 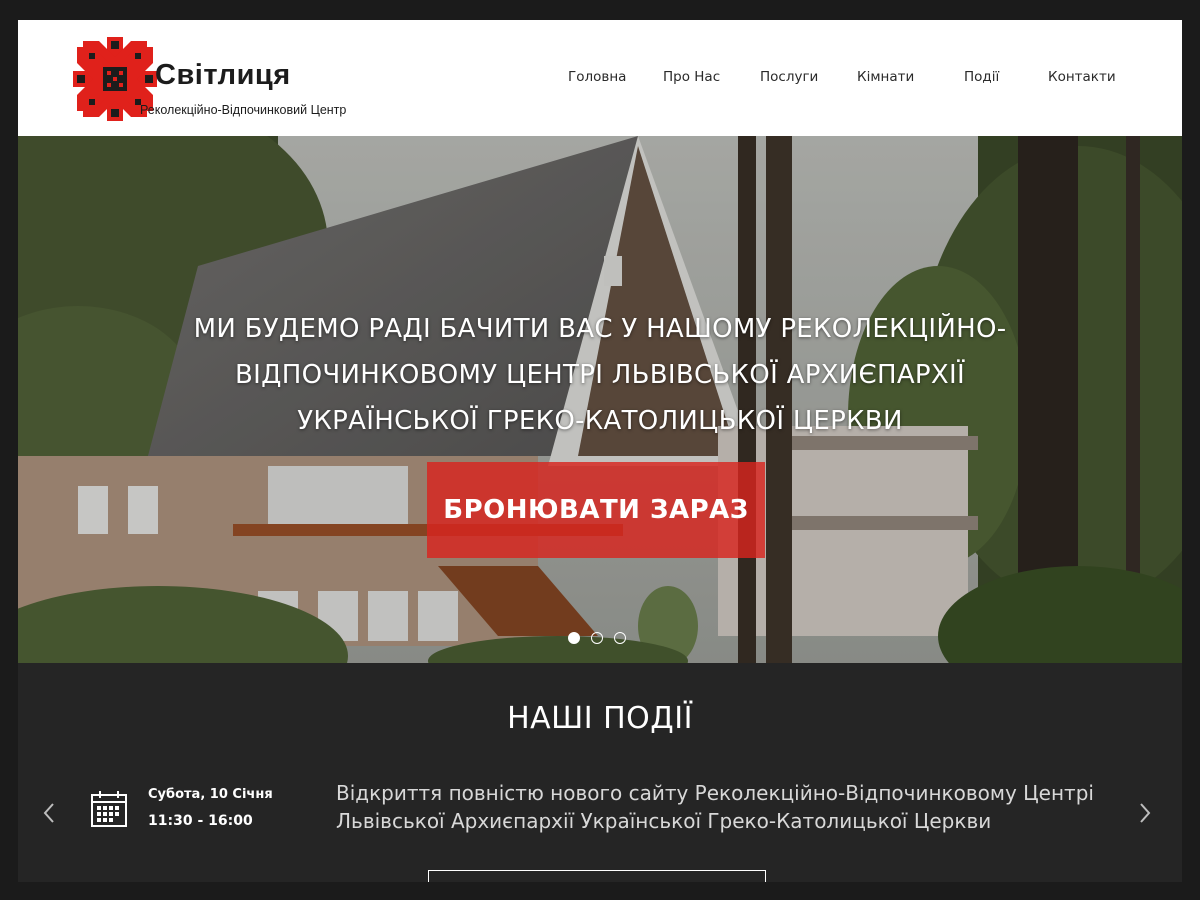 I want to click on chevron-right-icon, so click(x=1145, y=813).